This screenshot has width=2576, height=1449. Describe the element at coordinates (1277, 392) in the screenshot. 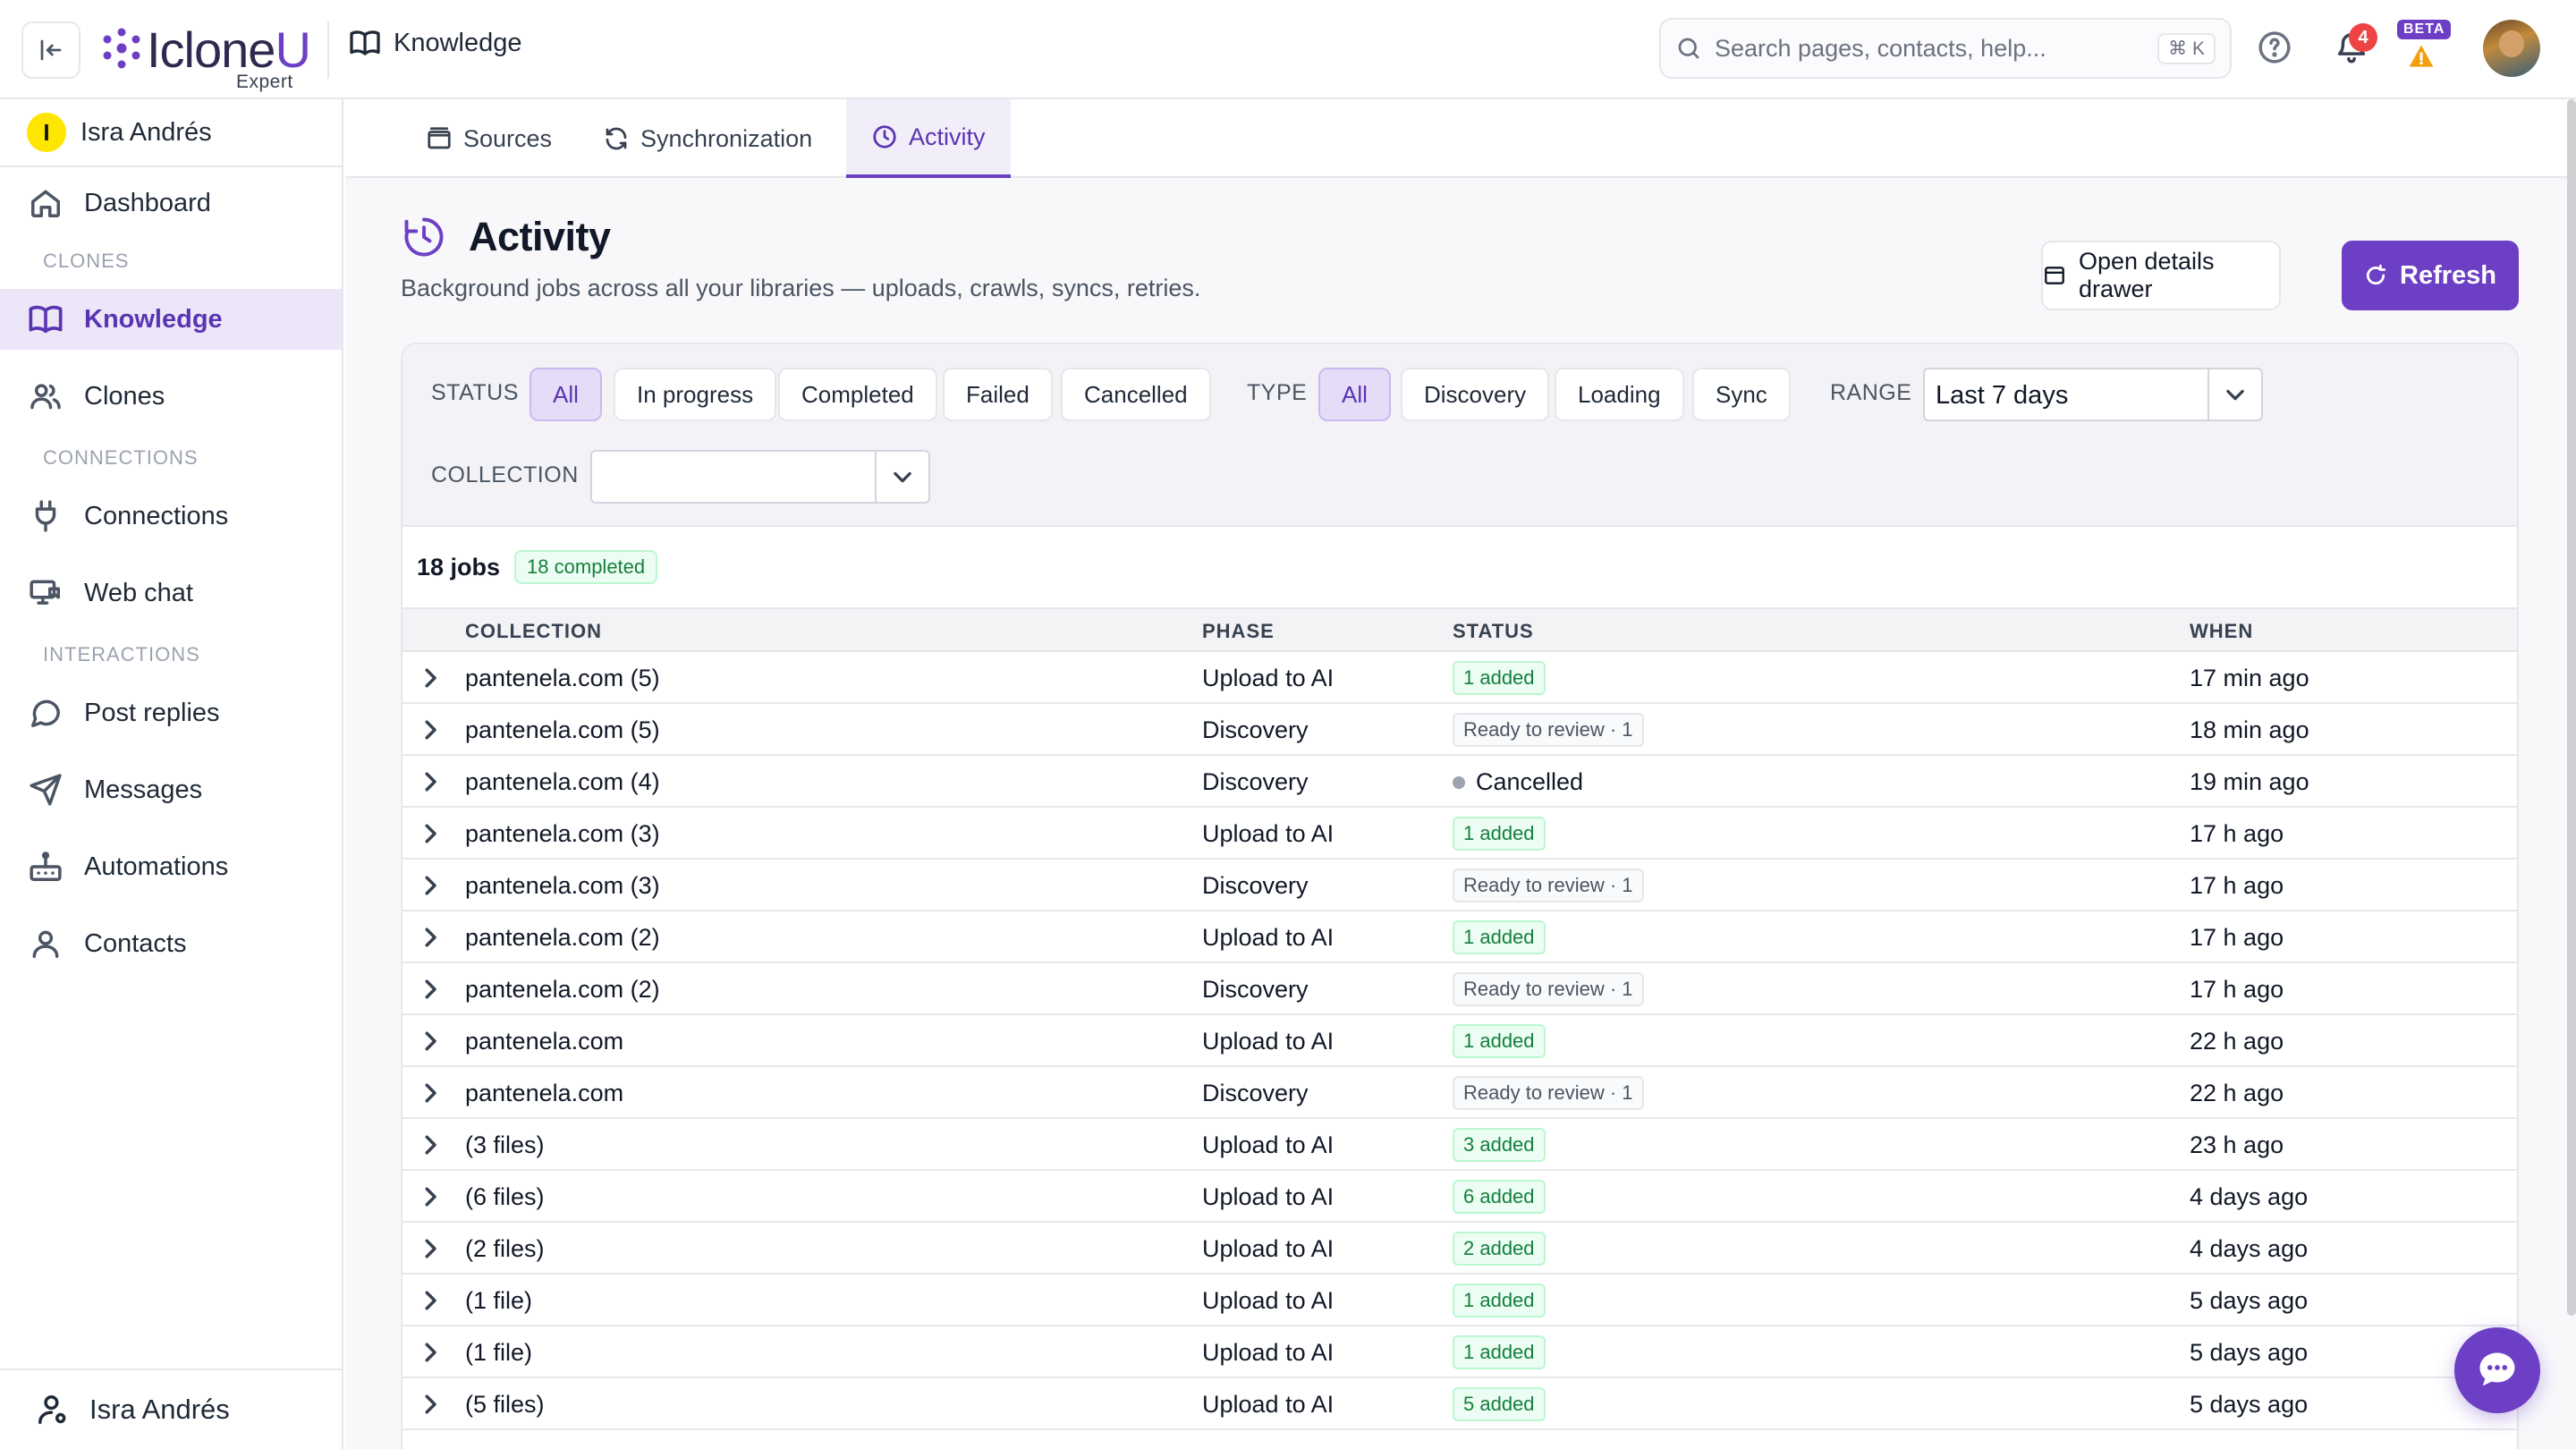

I see `type-filter-label: TYPE` at that location.